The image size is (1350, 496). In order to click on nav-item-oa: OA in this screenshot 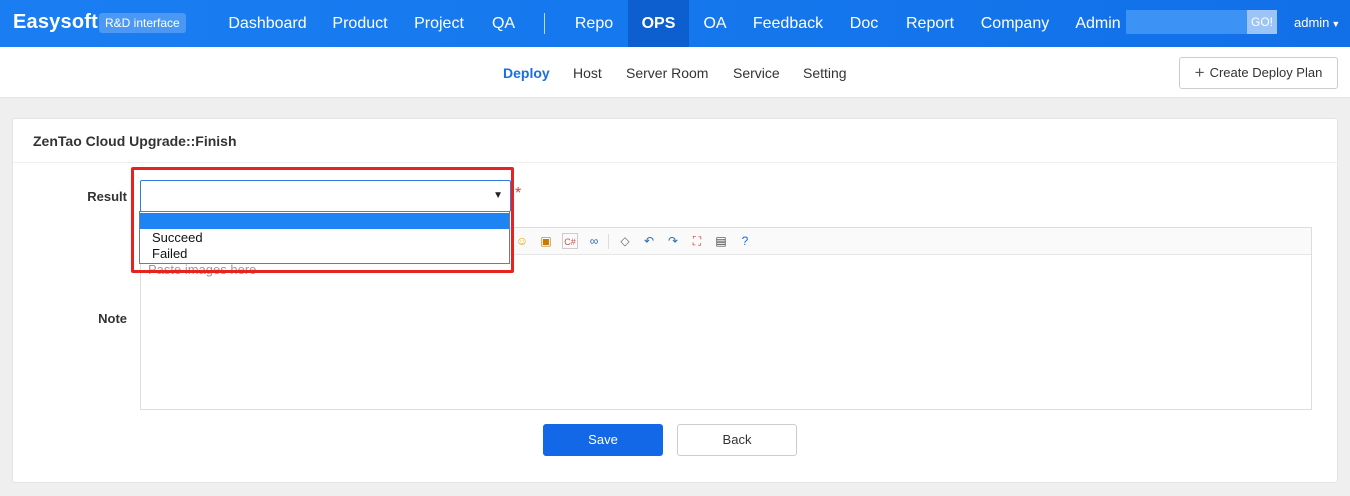, I will do `click(715, 23)`.